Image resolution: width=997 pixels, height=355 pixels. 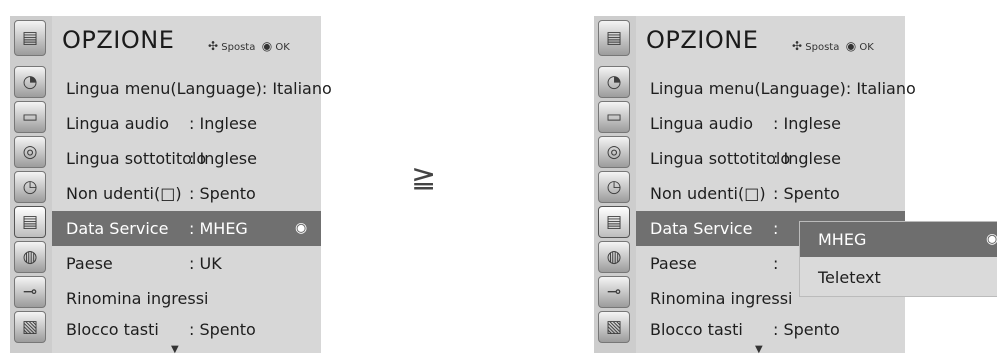 I want to click on popup-option-label: MHEG, so click(x=842, y=239).